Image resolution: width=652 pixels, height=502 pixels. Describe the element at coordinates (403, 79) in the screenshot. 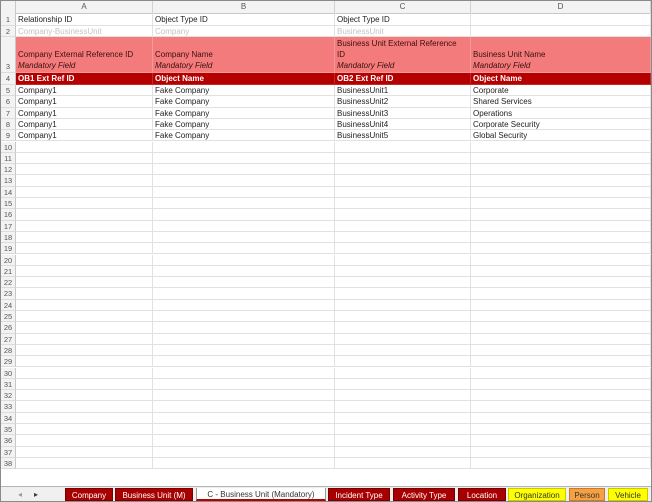

I see `cell-c4: OB2 Ext Ref ID` at that location.